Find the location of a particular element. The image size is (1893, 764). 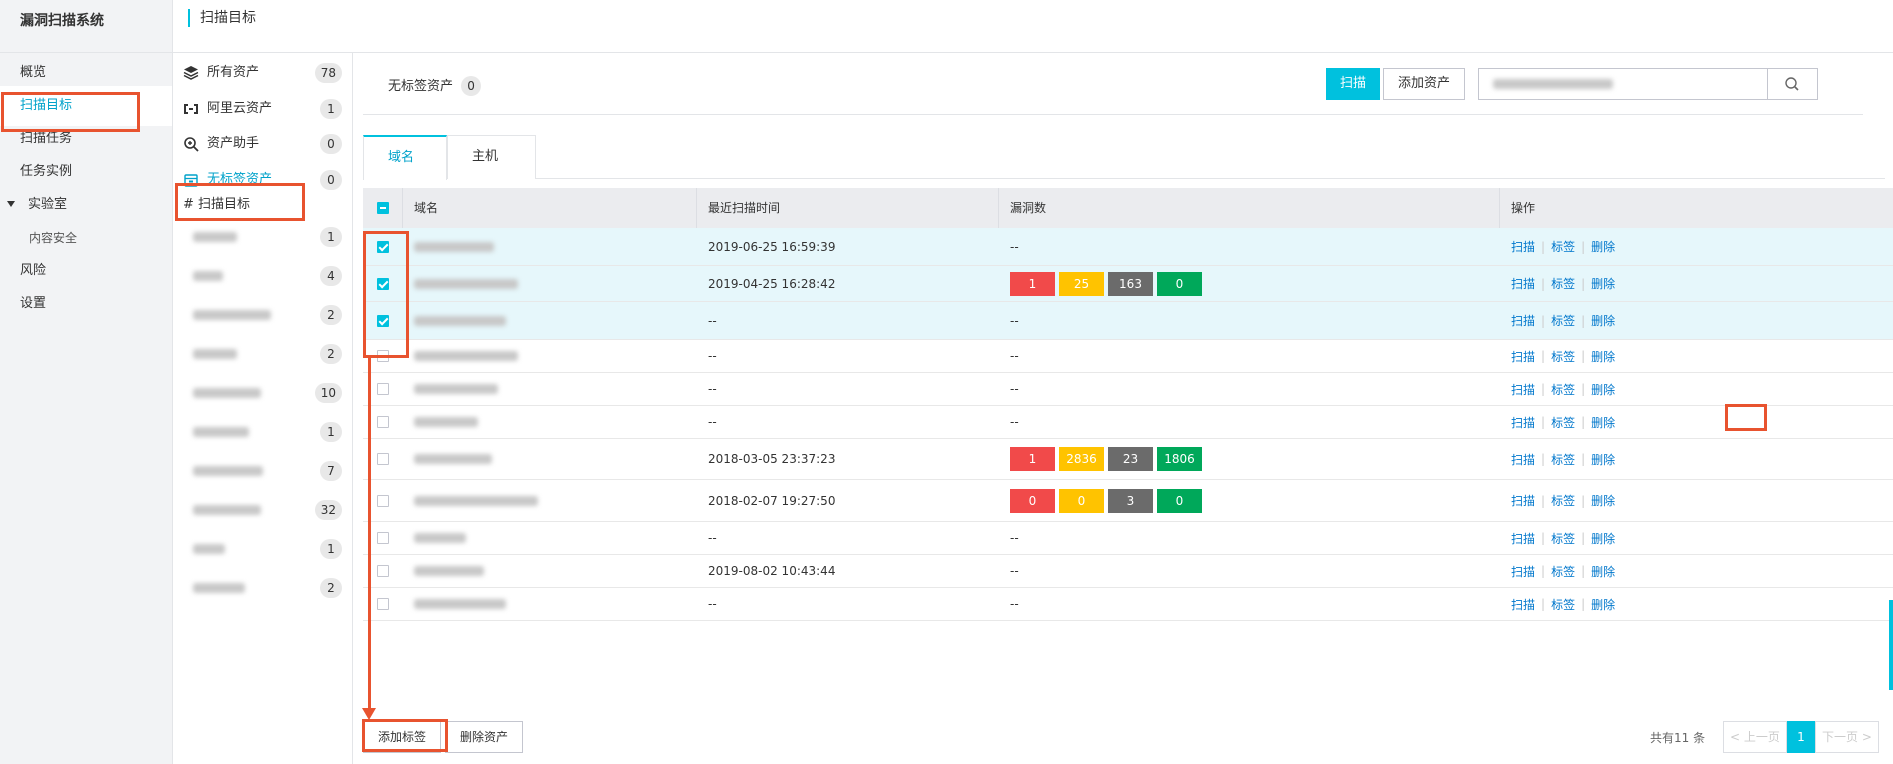

last-scan-cell: -- is located at coordinates (712, 422).